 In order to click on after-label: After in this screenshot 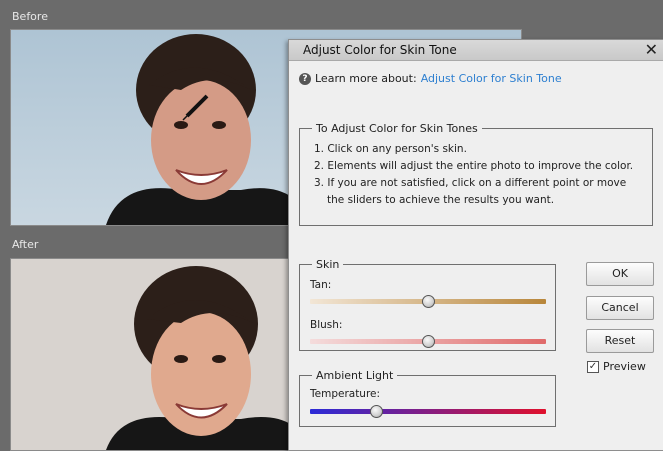, I will do `click(25, 244)`.